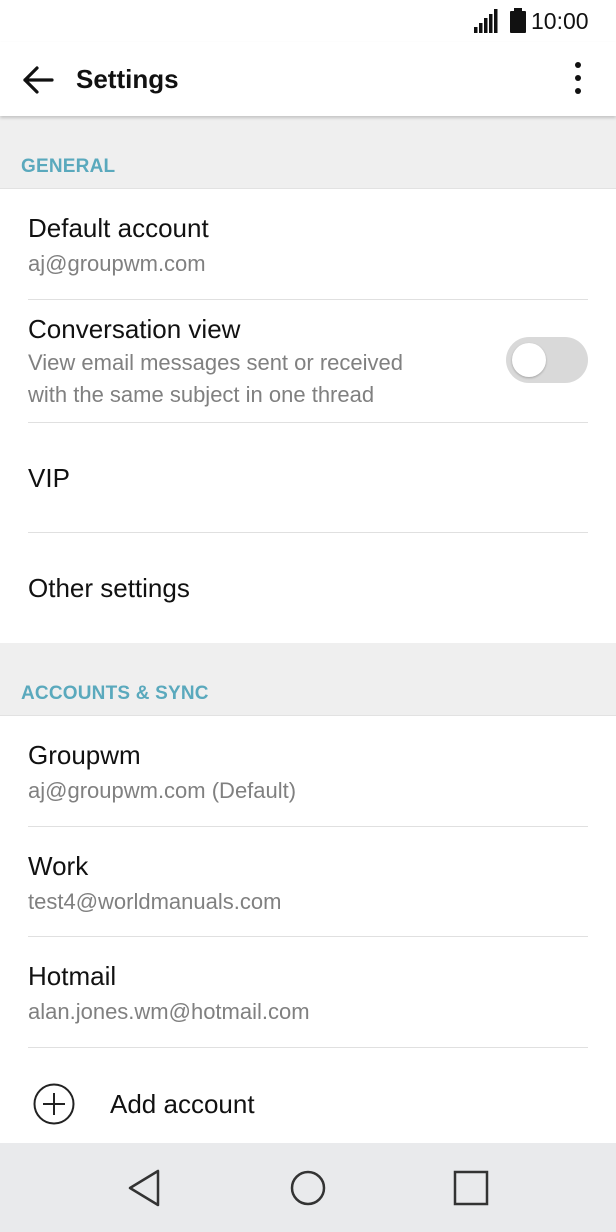  What do you see at coordinates (308, 79) in the screenshot?
I see `app-bar: Settings` at bounding box center [308, 79].